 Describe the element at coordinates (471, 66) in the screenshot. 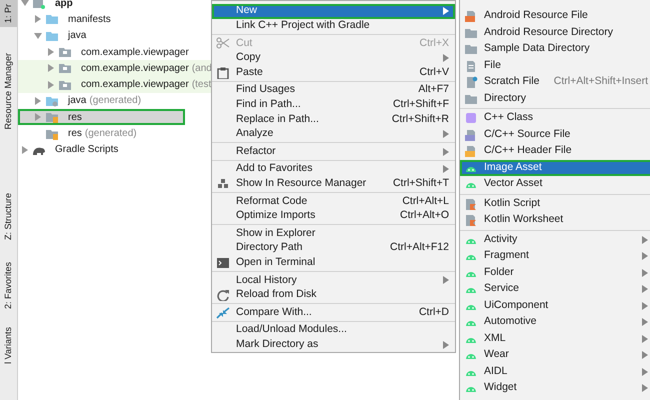

I see `file-icon` at that location.